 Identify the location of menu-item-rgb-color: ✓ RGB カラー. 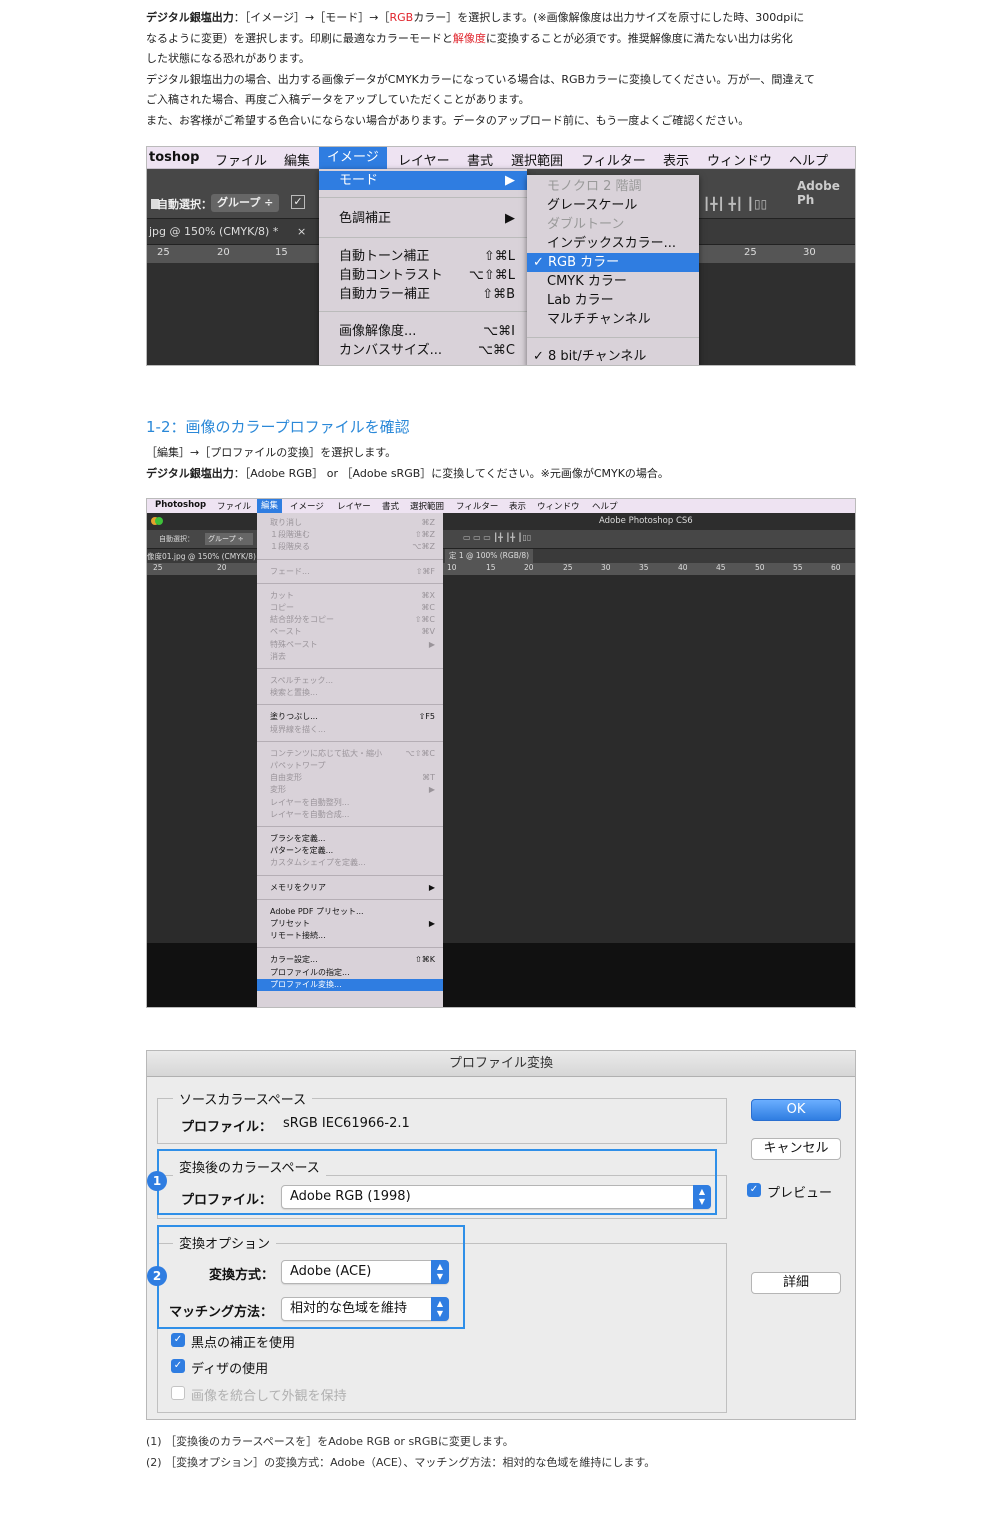
(613, 262).